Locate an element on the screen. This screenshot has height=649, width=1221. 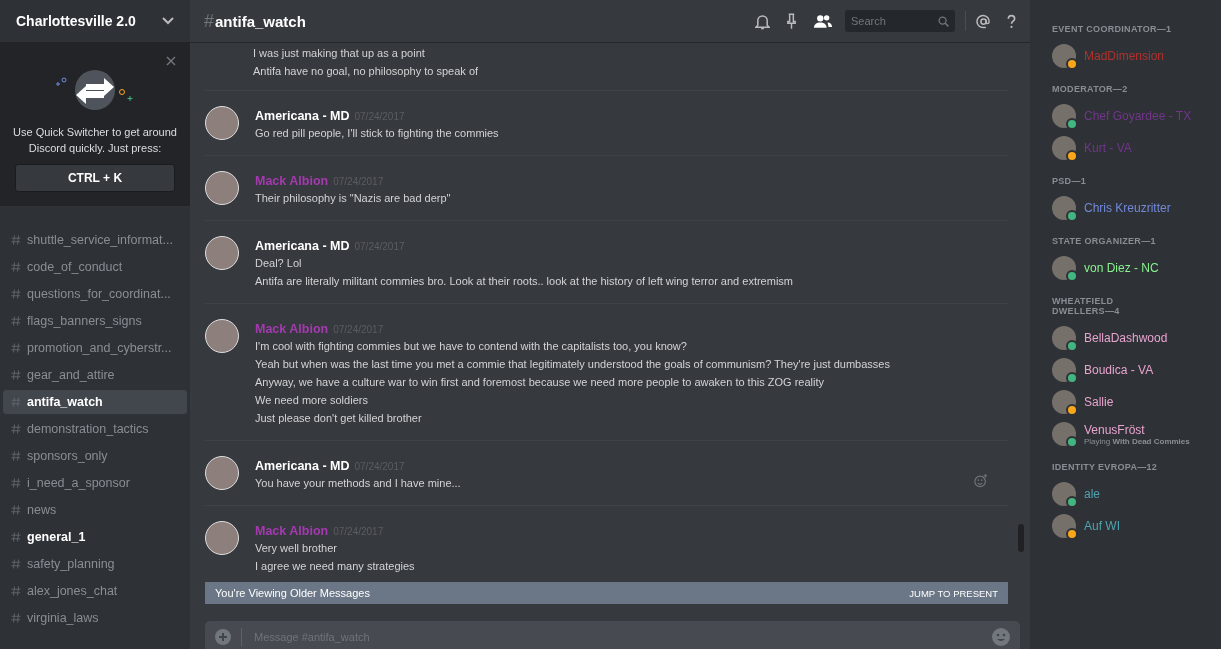
member-name: Auf WI is located at coordinates (1102, 526).